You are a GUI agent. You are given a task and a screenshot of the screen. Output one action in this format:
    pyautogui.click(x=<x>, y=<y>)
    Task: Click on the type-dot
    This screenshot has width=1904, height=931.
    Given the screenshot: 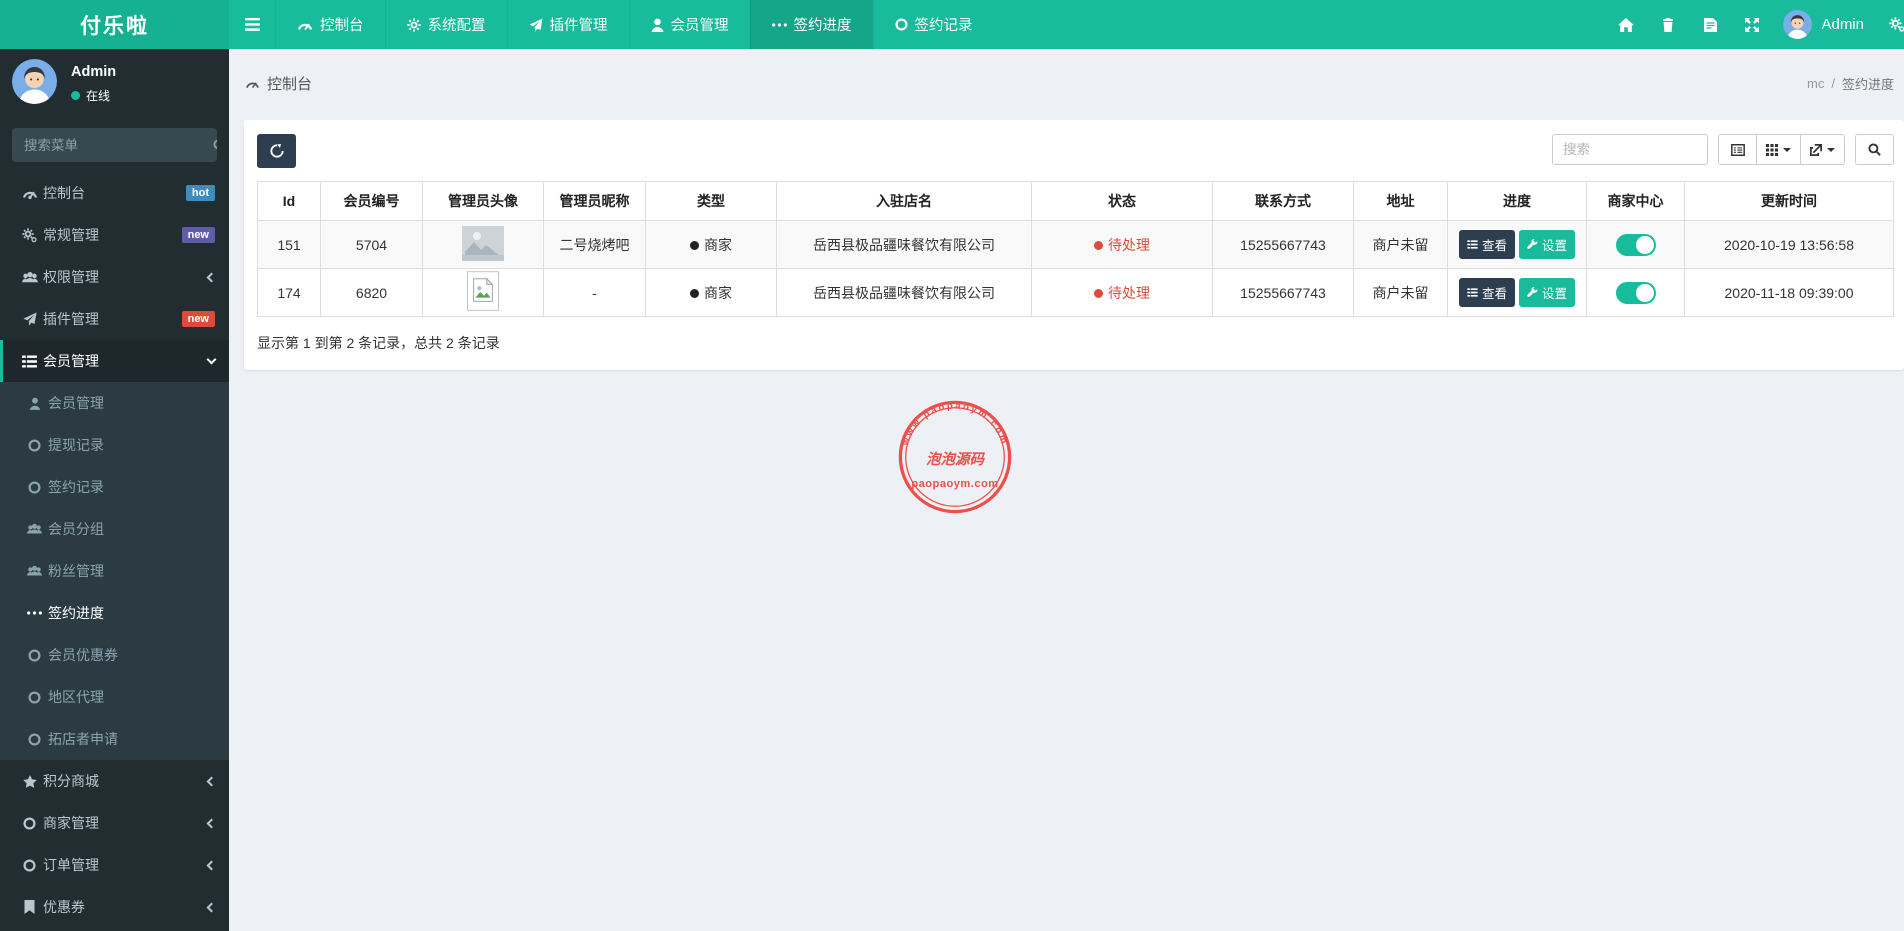 What is the action you would take?
    pyautogui.click(x=694, y=246)
    